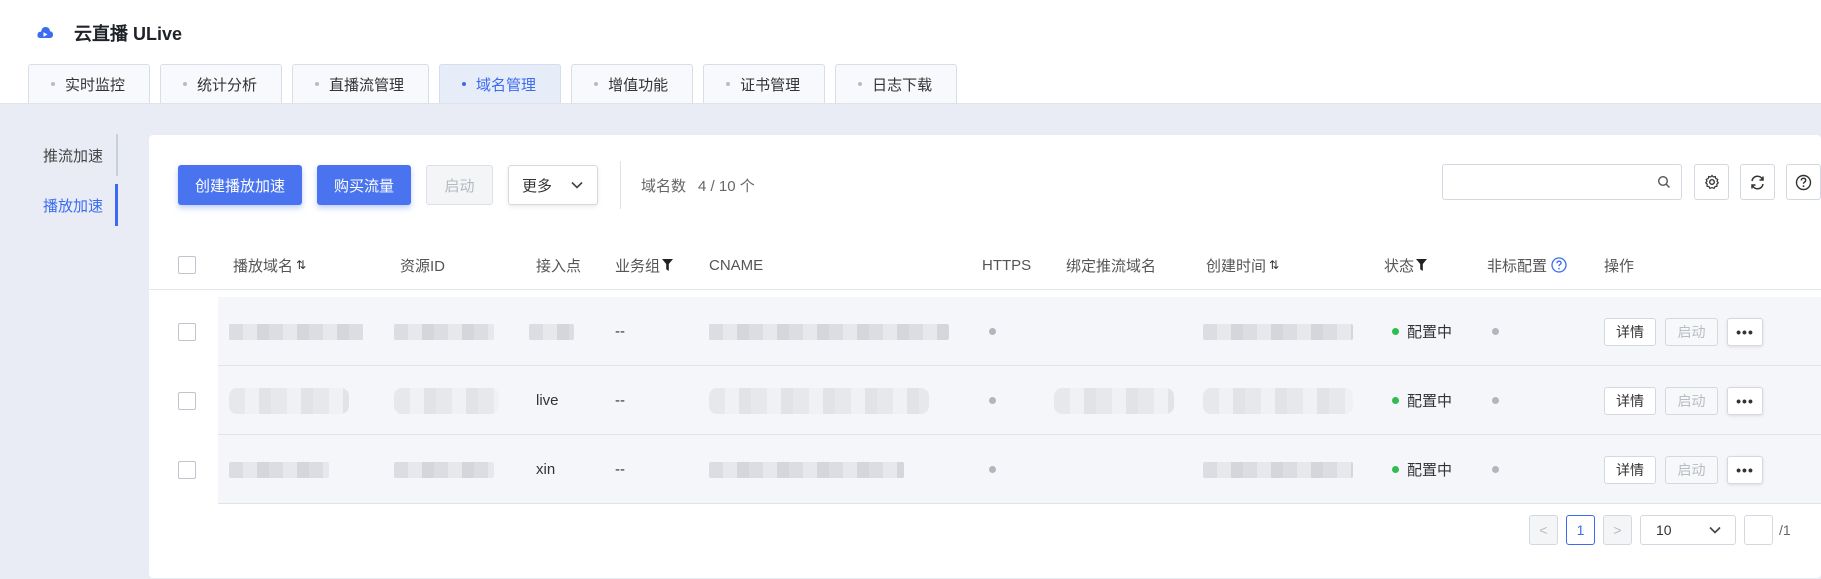 The width and height of the screenshot is (1821, 579). What do you see at coordinates (1688, 530) in the screenshot?
I see `page-size-select: 10` at bounding box center [1688, 530].